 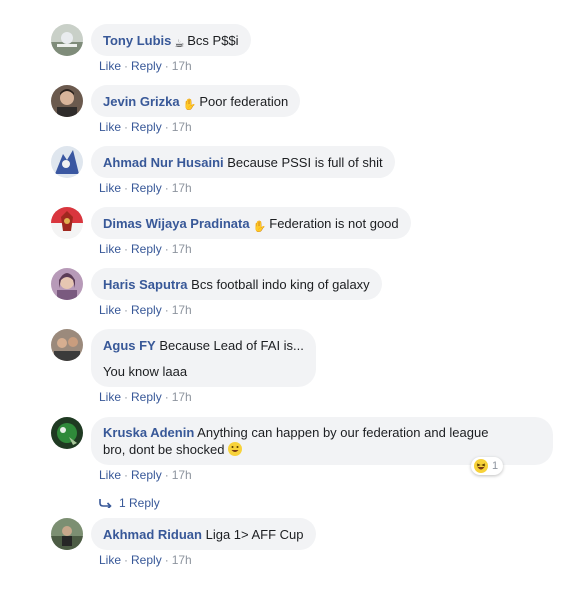 I want to click on reply-arrow-icon, so click(x=105, y=504).